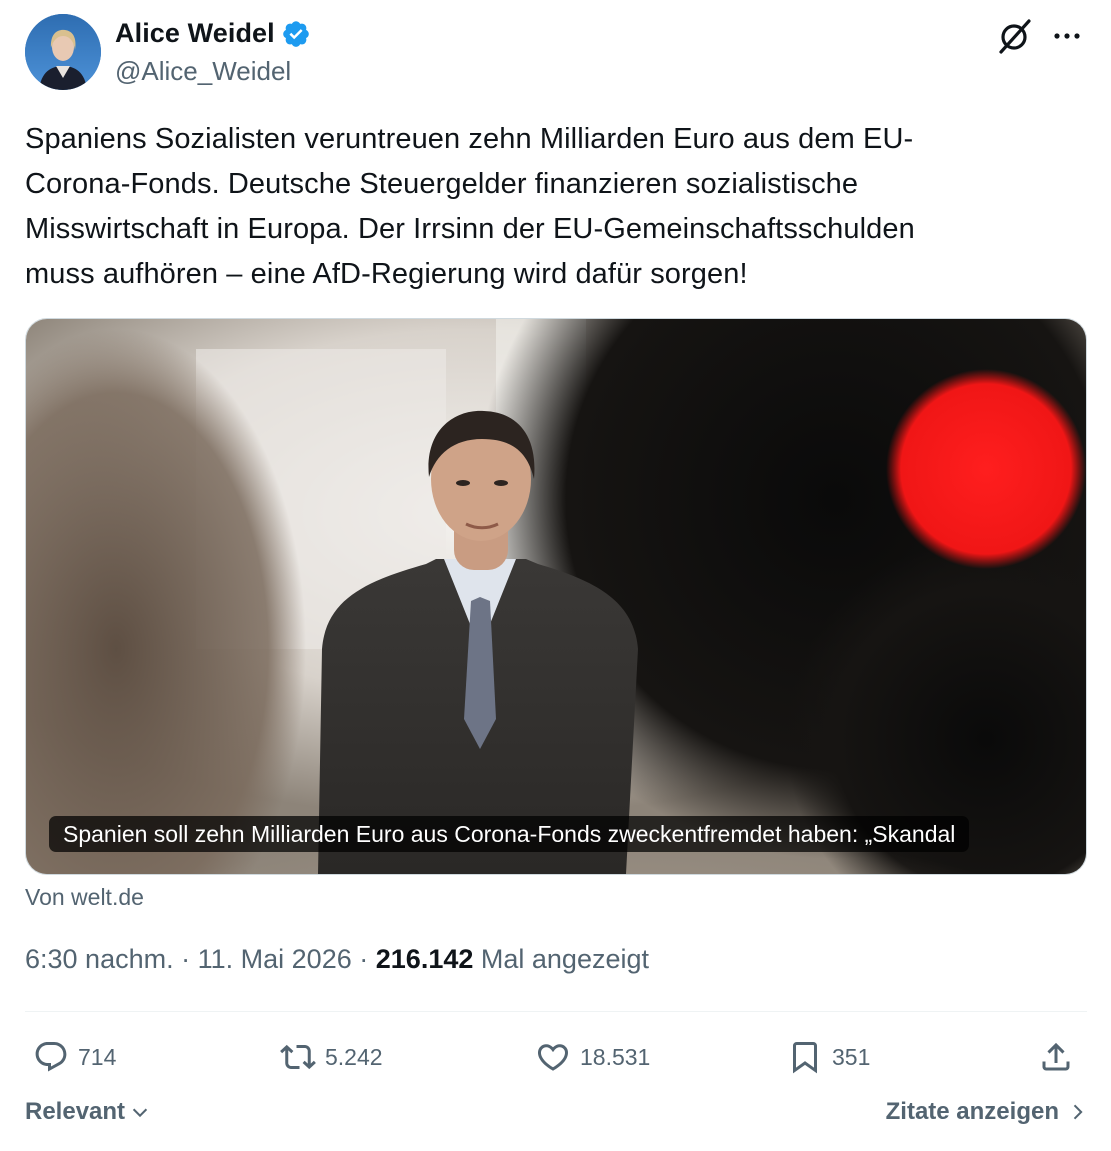 The height and width of the screenshot is (1151, 1111). Describe the element at coordinates (97, 1056) in the screenshot. I see `reply-count: 714` at that location.